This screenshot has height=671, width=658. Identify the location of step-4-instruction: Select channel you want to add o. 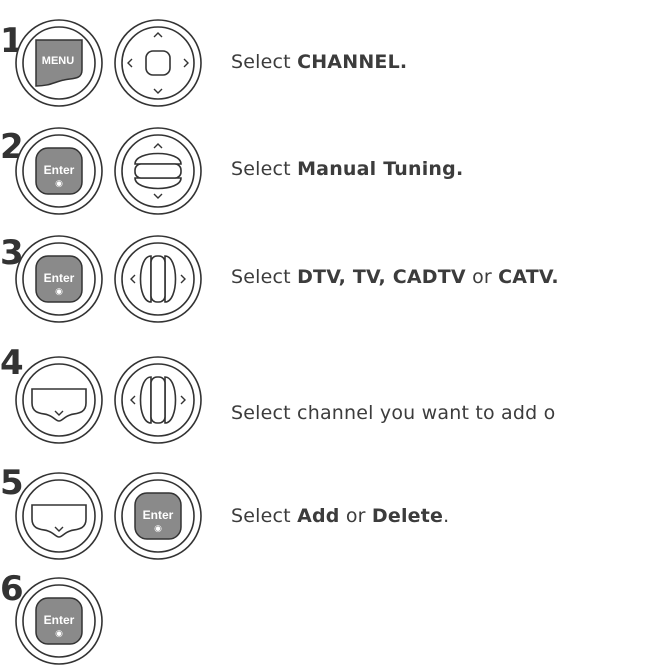
(393, 413).